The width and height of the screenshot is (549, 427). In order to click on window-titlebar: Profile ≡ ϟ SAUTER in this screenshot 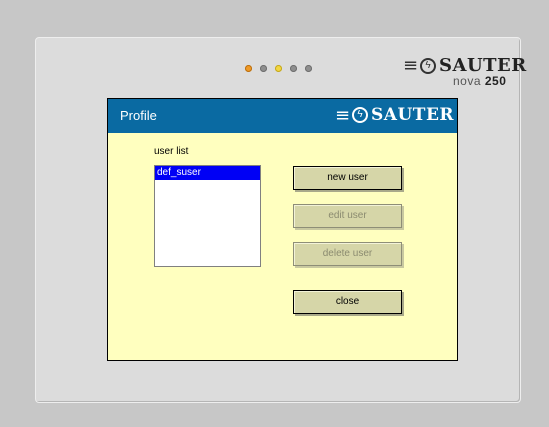, I will do `click(282, 116)`.